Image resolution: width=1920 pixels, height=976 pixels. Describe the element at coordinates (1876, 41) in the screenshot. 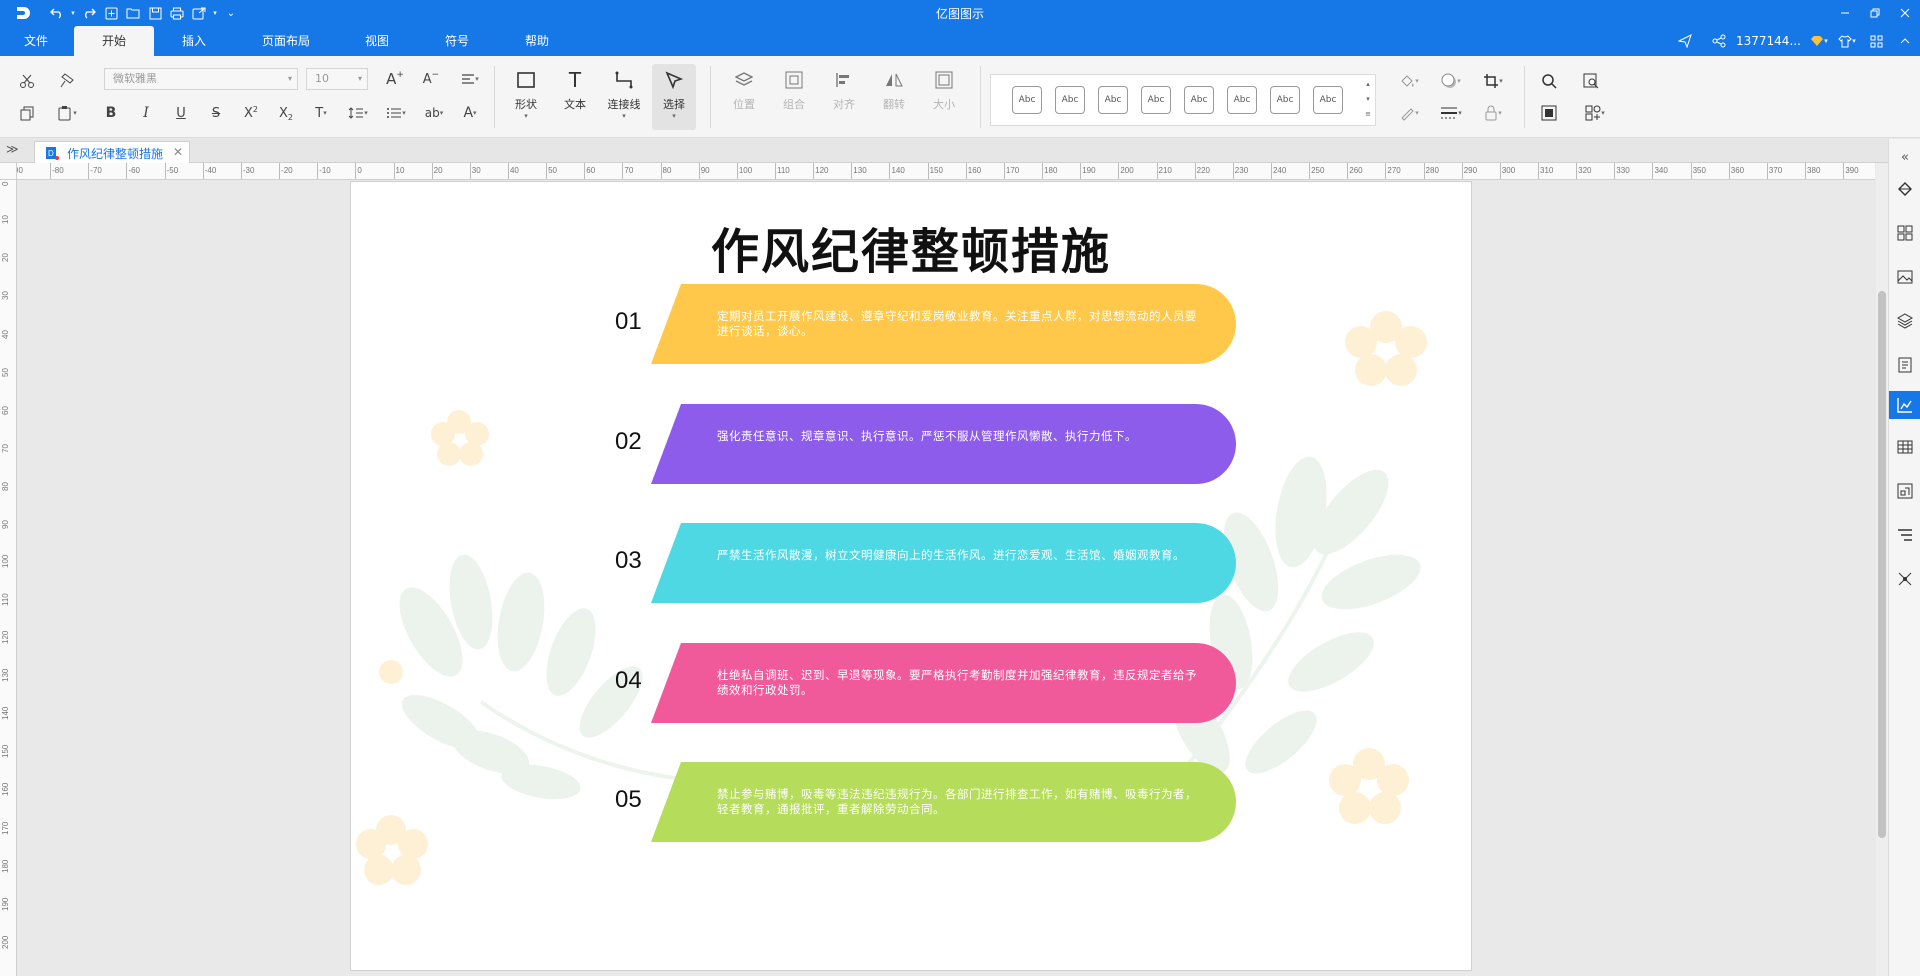

I see `apps-grid-icon` at that location.